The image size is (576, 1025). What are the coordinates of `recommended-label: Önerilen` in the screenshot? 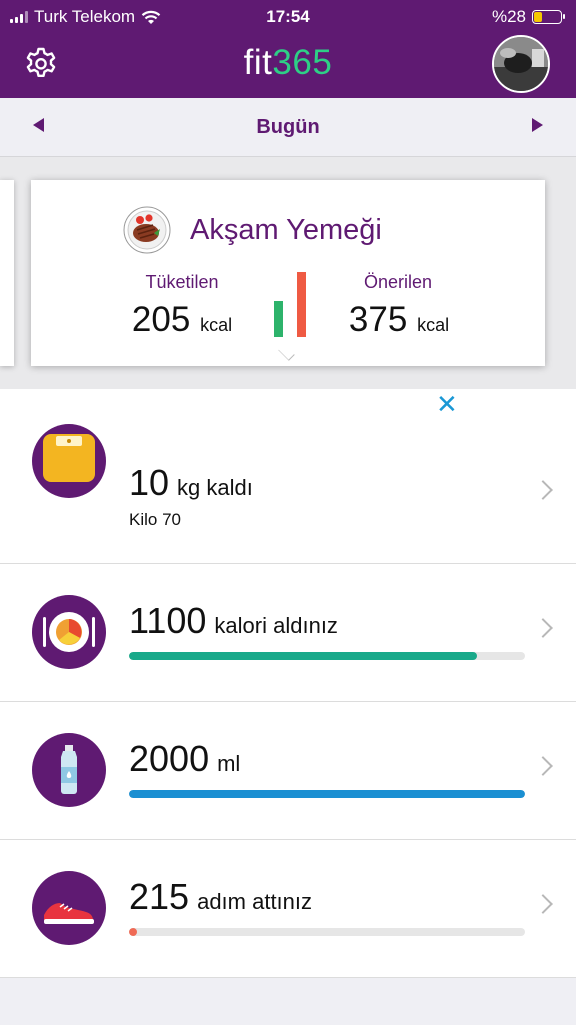 It's located at (398, 282).